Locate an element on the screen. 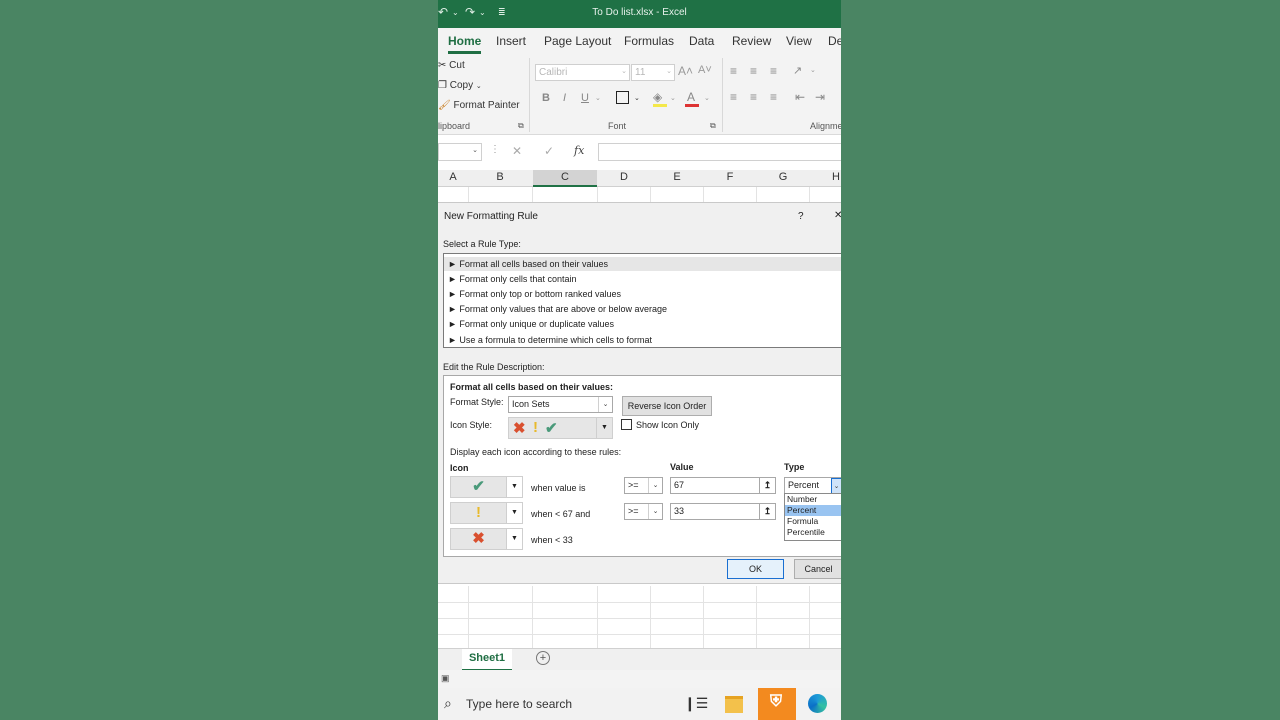 Image resolution: width=1280 pixels, height=720 pixels. increase-indent-icon: ⇥ is located at coordinates (820, 97).